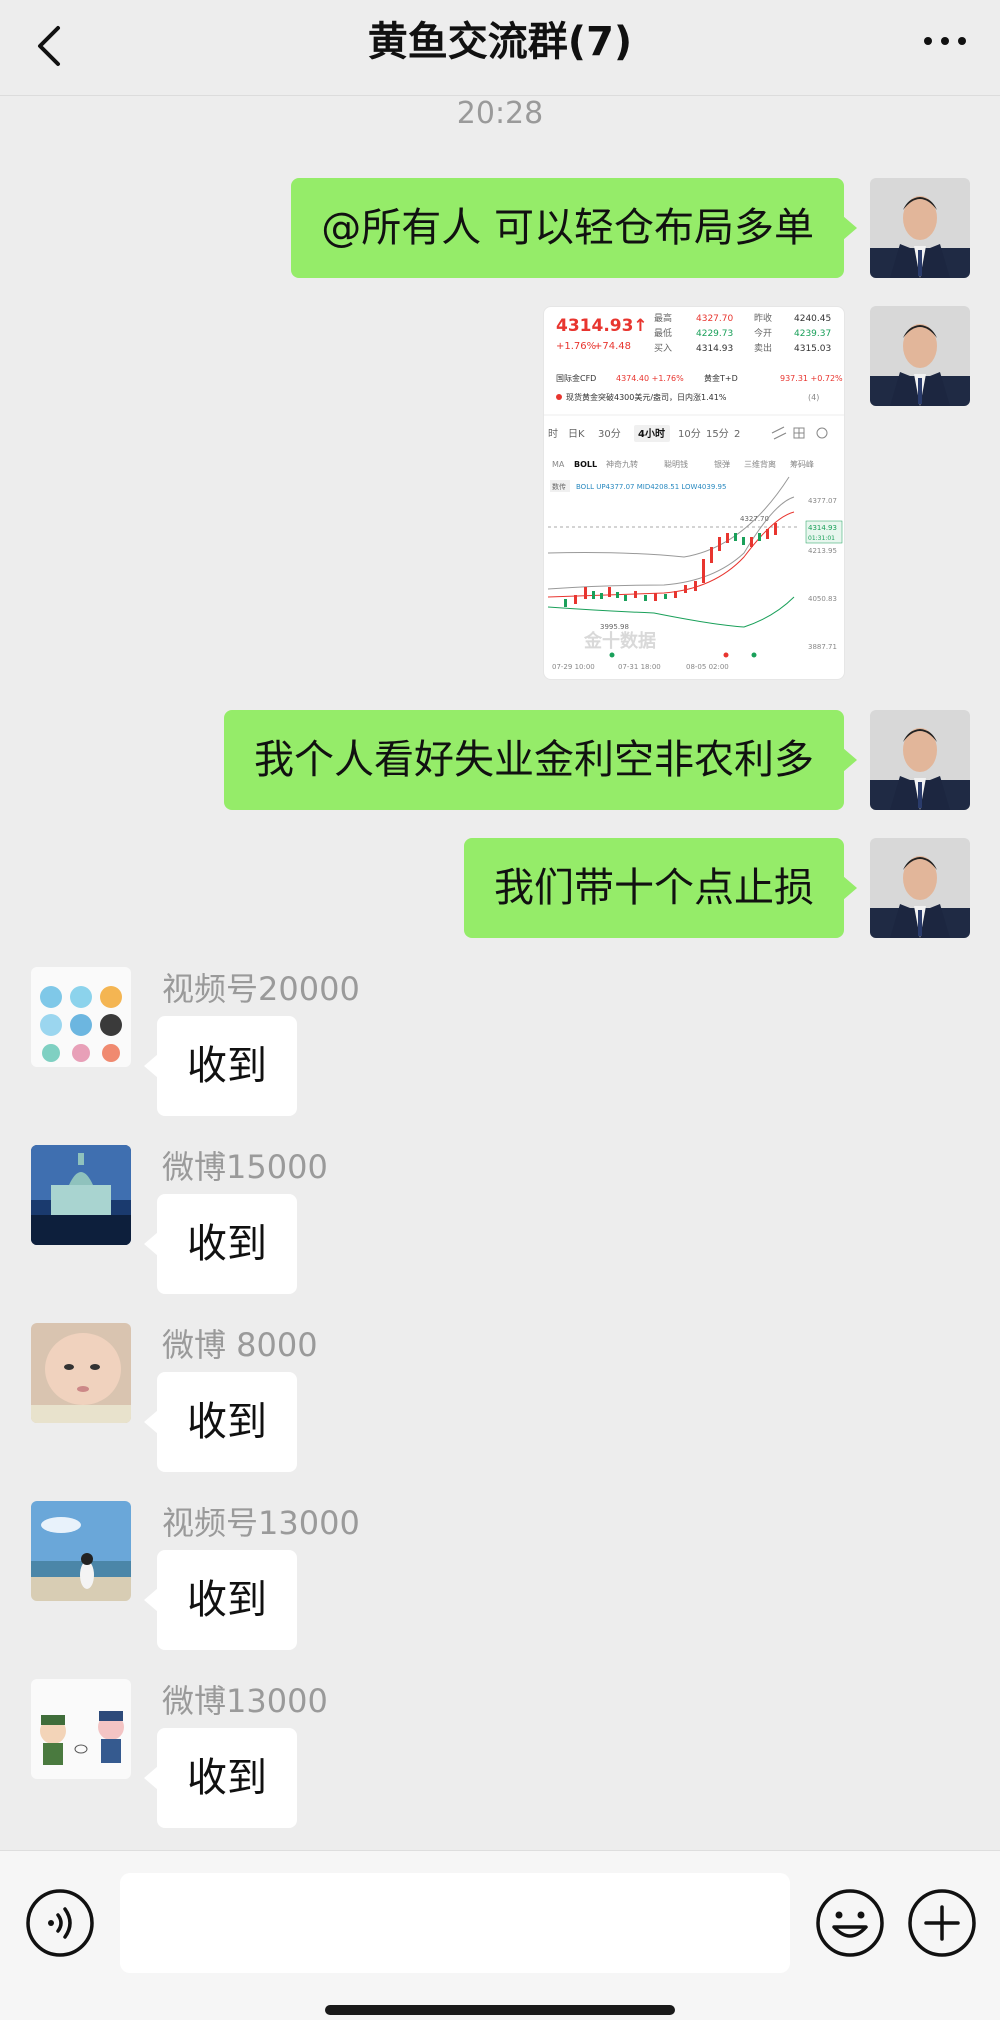 This screenshot has height=2020, width=1000. Describe the element at coordinates (585, 464) in the screenshot. I see `indicator-label: BOLL` at that location.